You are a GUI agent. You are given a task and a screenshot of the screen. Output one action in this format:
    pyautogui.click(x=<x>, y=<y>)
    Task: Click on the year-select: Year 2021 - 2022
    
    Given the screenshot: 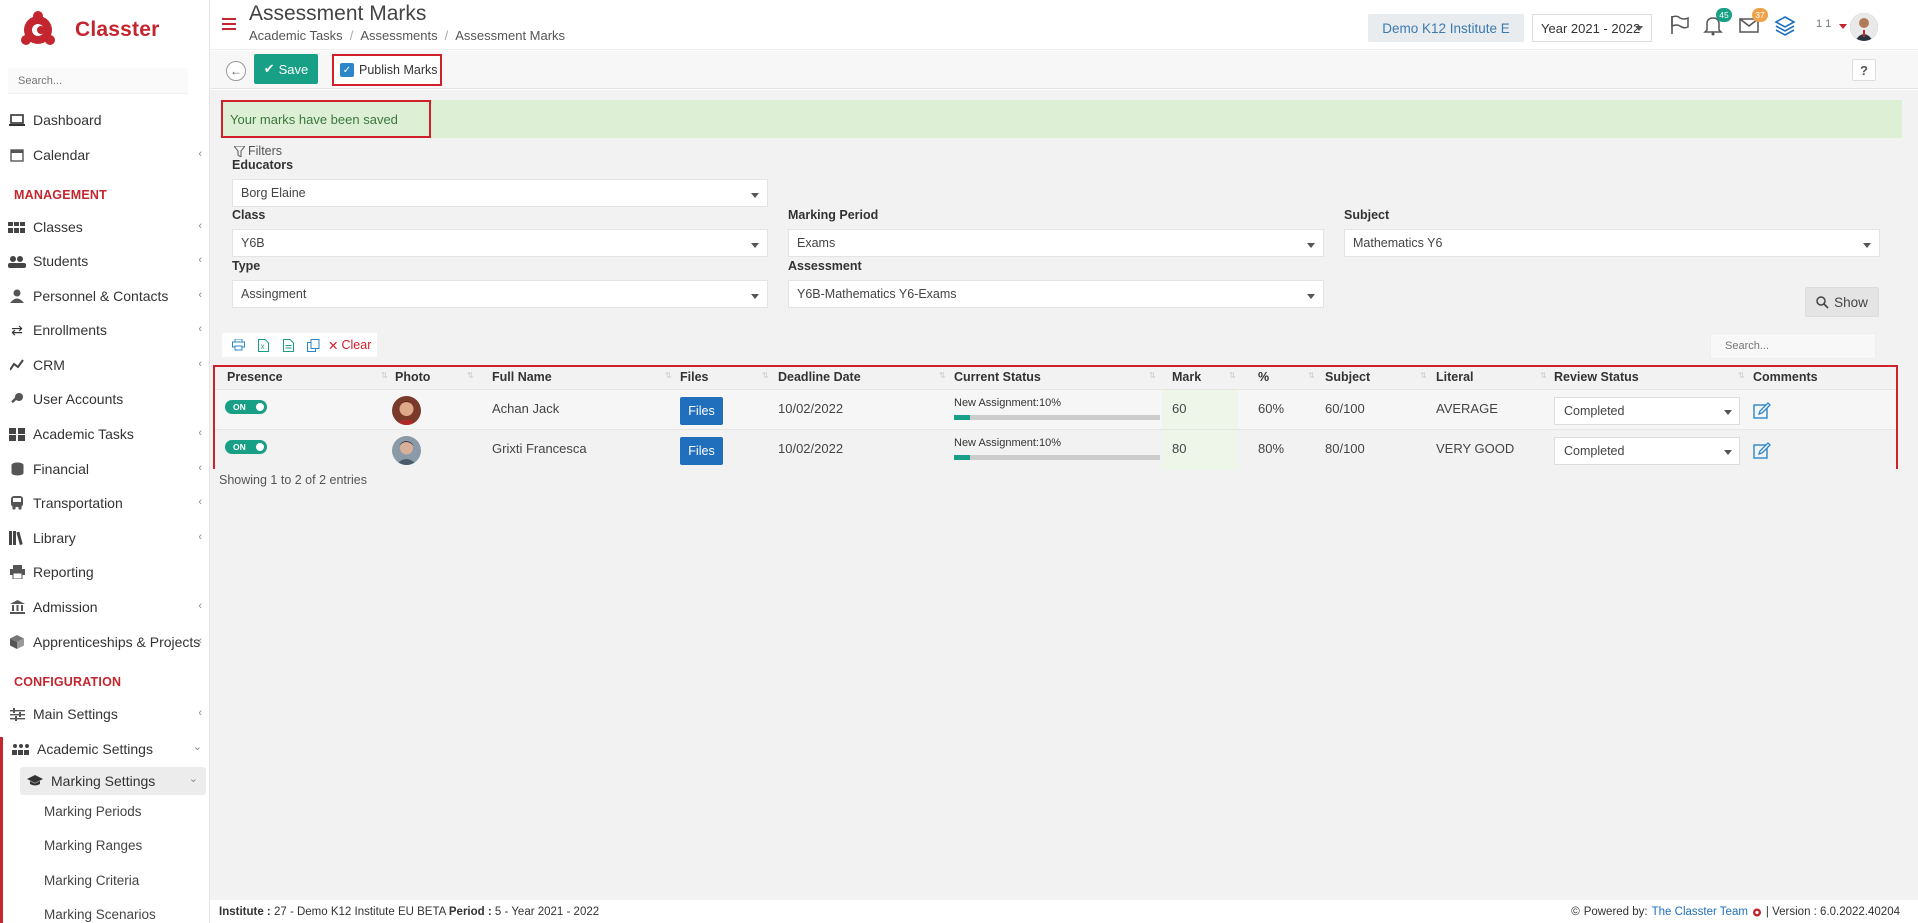 What is the action you would take?
    pyautogui.click(x=1592, y=28)
    